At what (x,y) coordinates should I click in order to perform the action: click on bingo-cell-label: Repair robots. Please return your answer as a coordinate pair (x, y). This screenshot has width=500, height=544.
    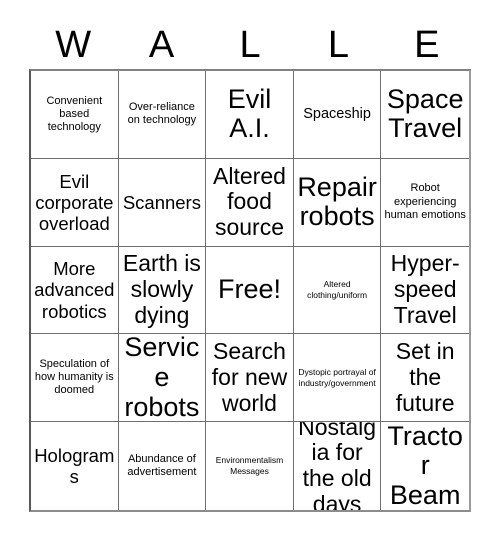
    Looking at the image, I should click on (337, 201).